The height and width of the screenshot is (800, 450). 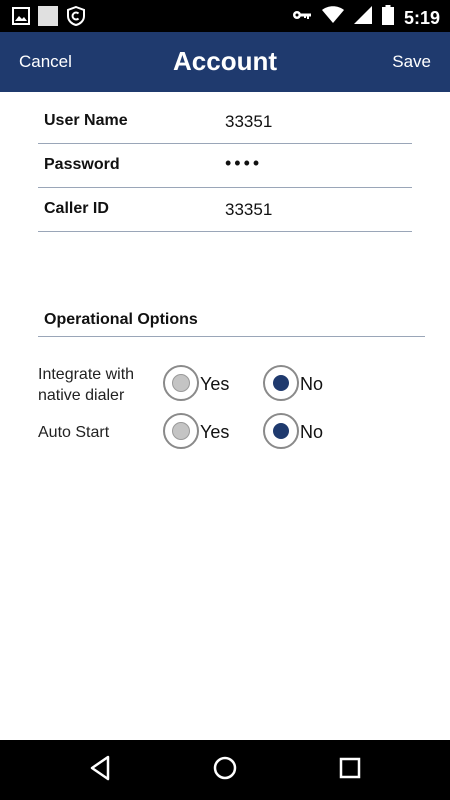 I want to click on square-icon, so click(x=48, y=18).